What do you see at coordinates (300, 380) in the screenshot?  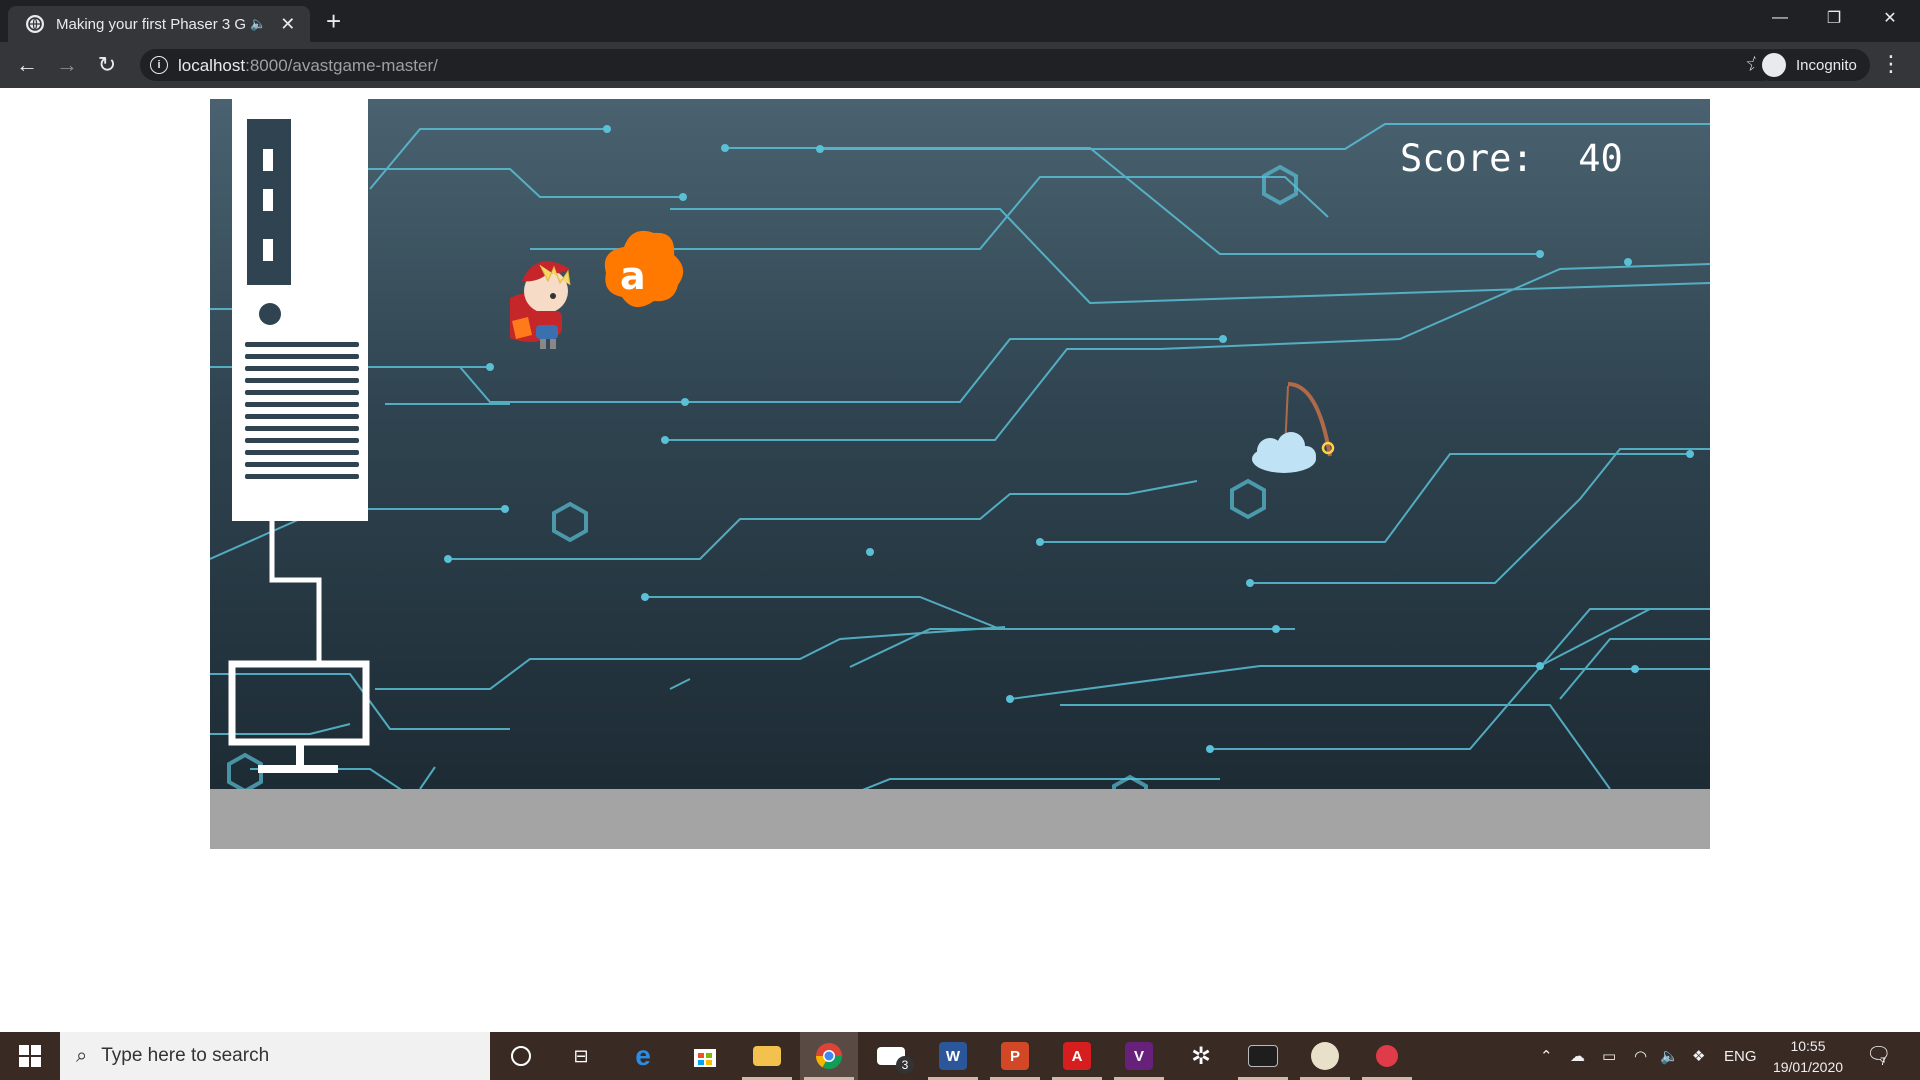 I see `server-tower-icon` at bounding box center [300, 380].